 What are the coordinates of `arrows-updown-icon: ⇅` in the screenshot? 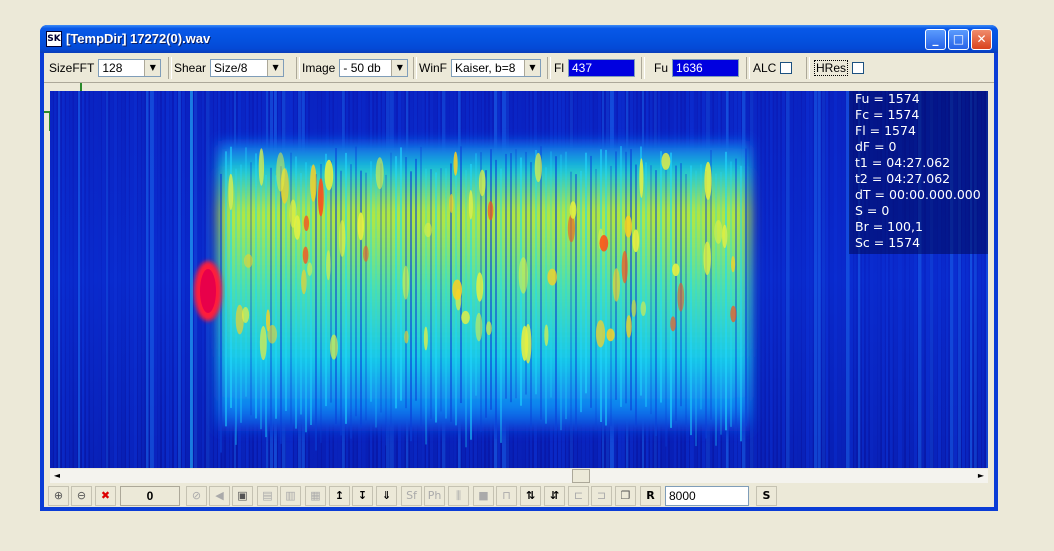 It's located at (530, 496).